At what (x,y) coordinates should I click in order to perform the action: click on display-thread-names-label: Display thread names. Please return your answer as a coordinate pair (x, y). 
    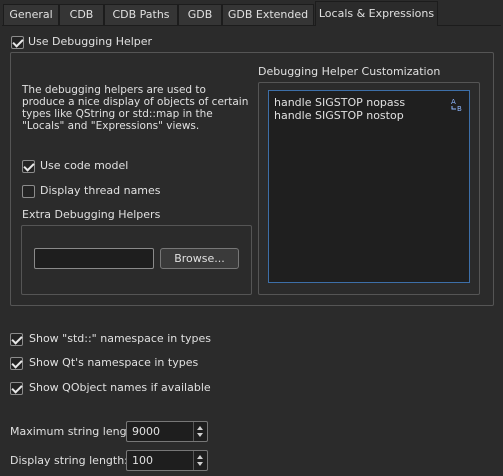
    Looking at the image, I should click on (100, 190).